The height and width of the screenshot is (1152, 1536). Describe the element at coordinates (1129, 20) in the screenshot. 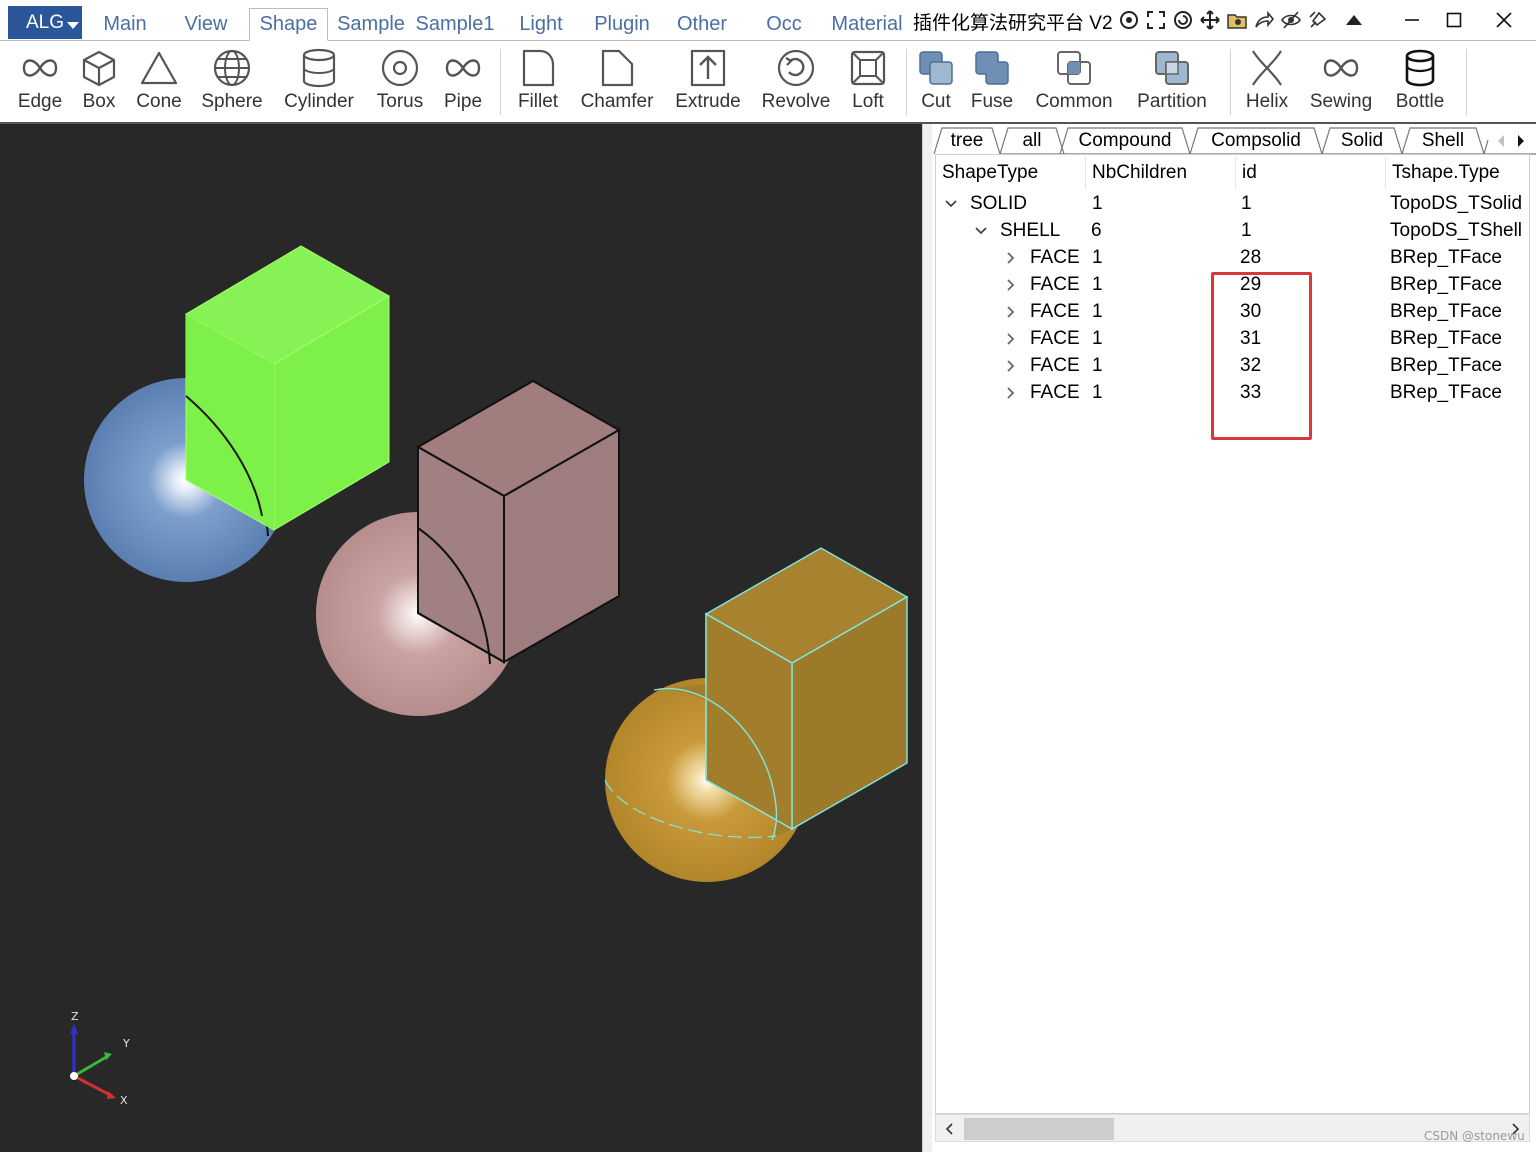

I see `fit-all-icon` at that location.